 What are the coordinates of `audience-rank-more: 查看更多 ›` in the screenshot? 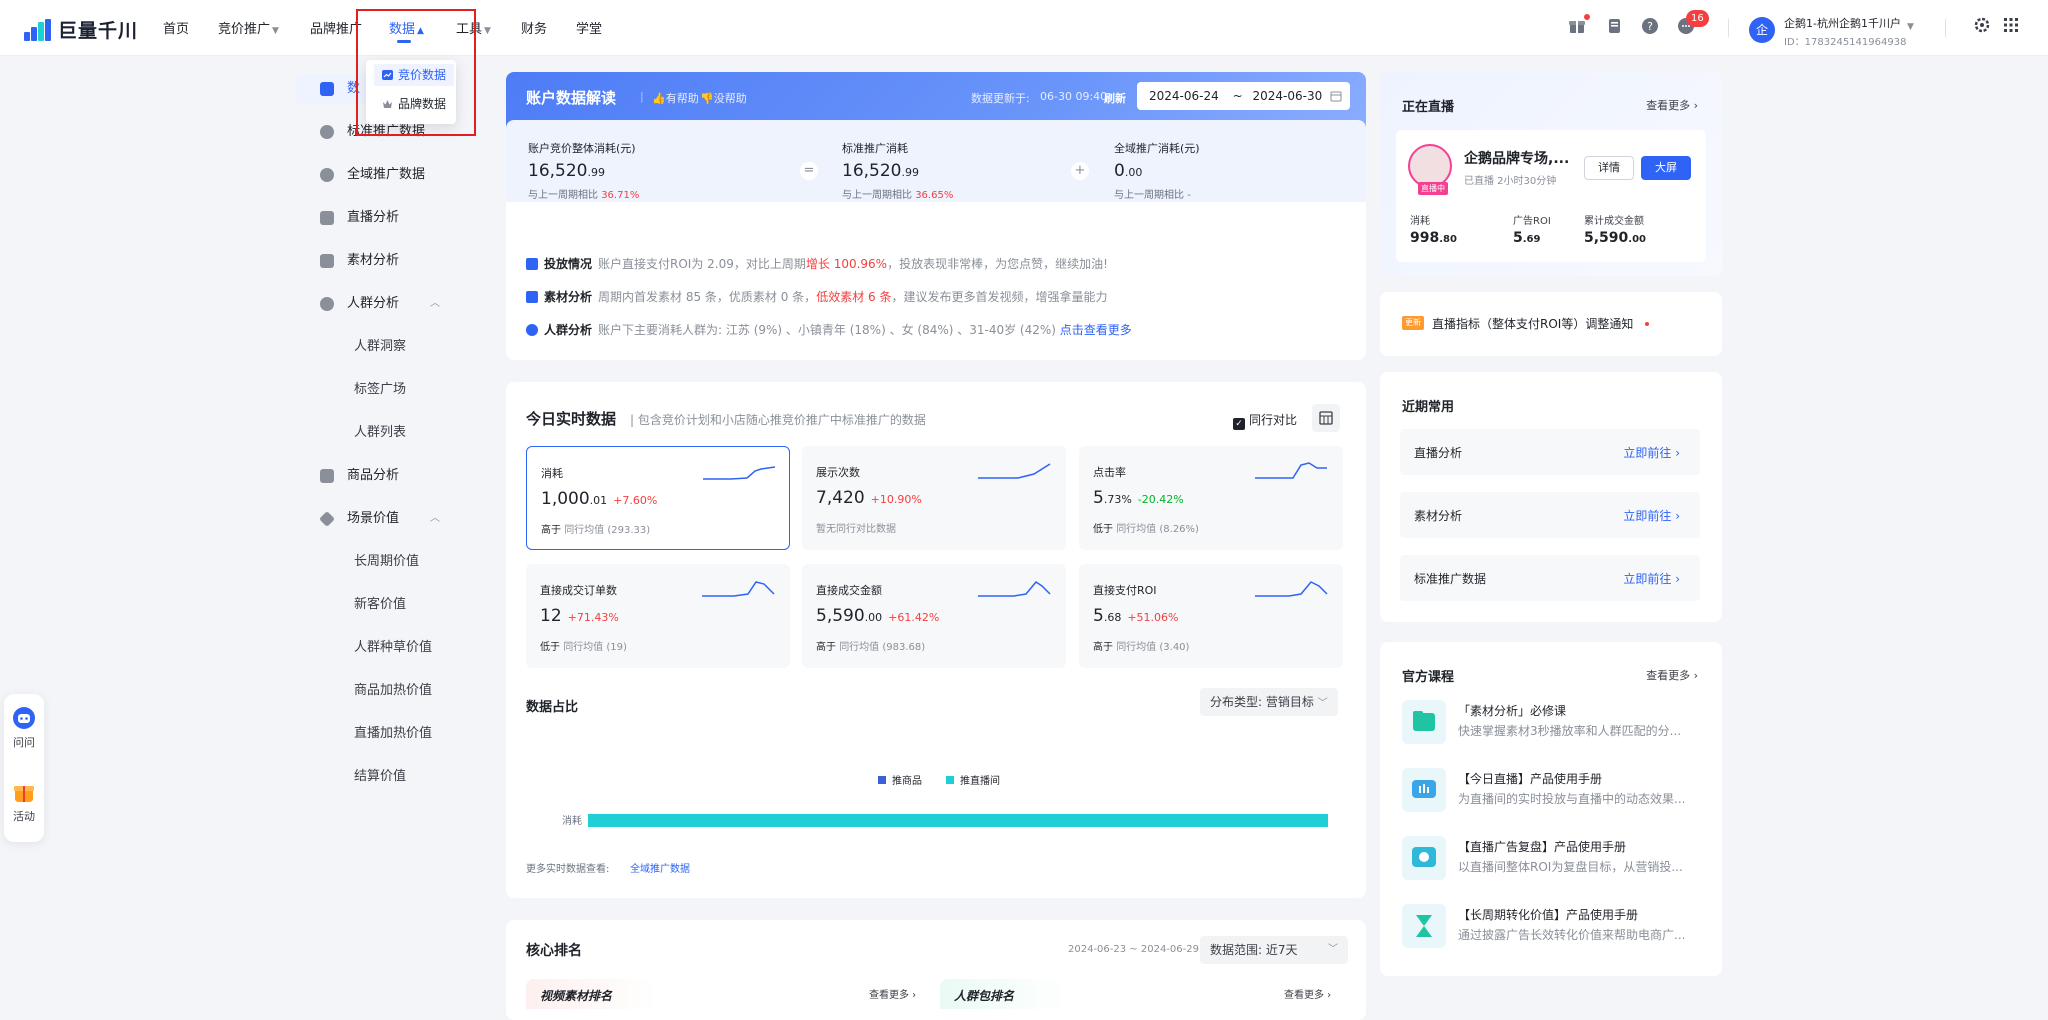 It's located at (1307, 993).